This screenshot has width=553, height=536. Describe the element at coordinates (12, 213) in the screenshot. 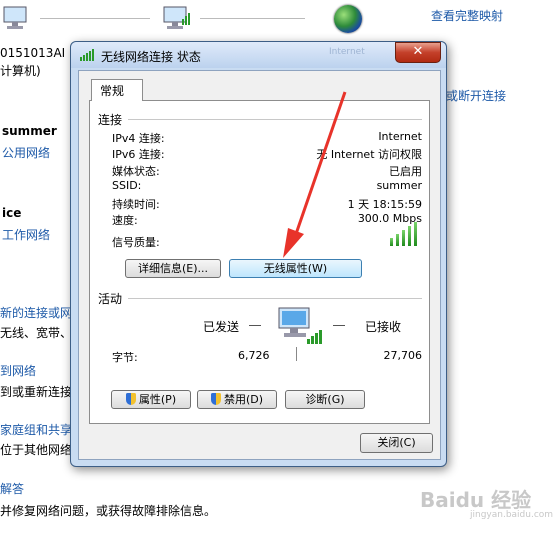

I see `network2-name: ice` at that location.